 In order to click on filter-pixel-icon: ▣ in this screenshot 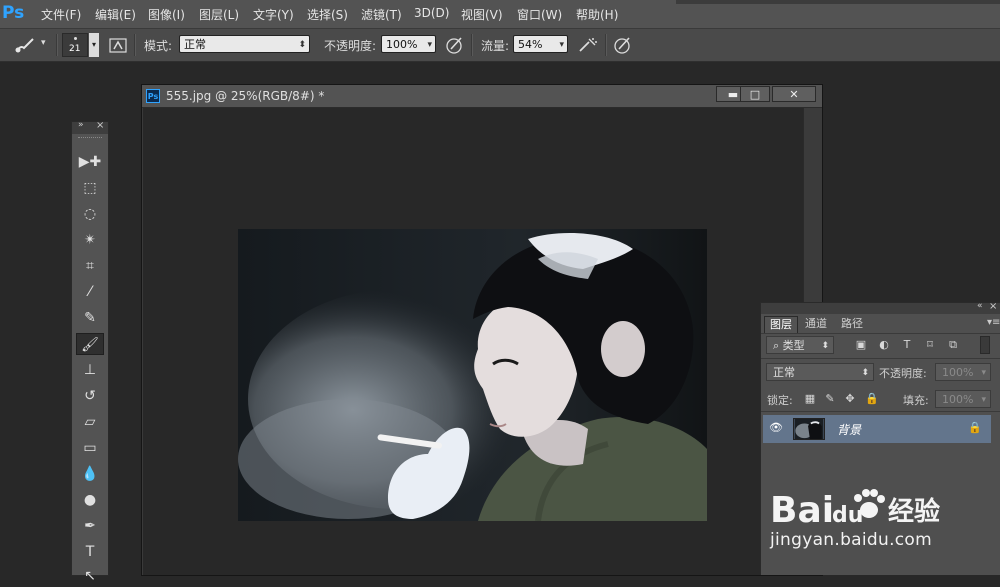, I will do `click(861, 345)`.